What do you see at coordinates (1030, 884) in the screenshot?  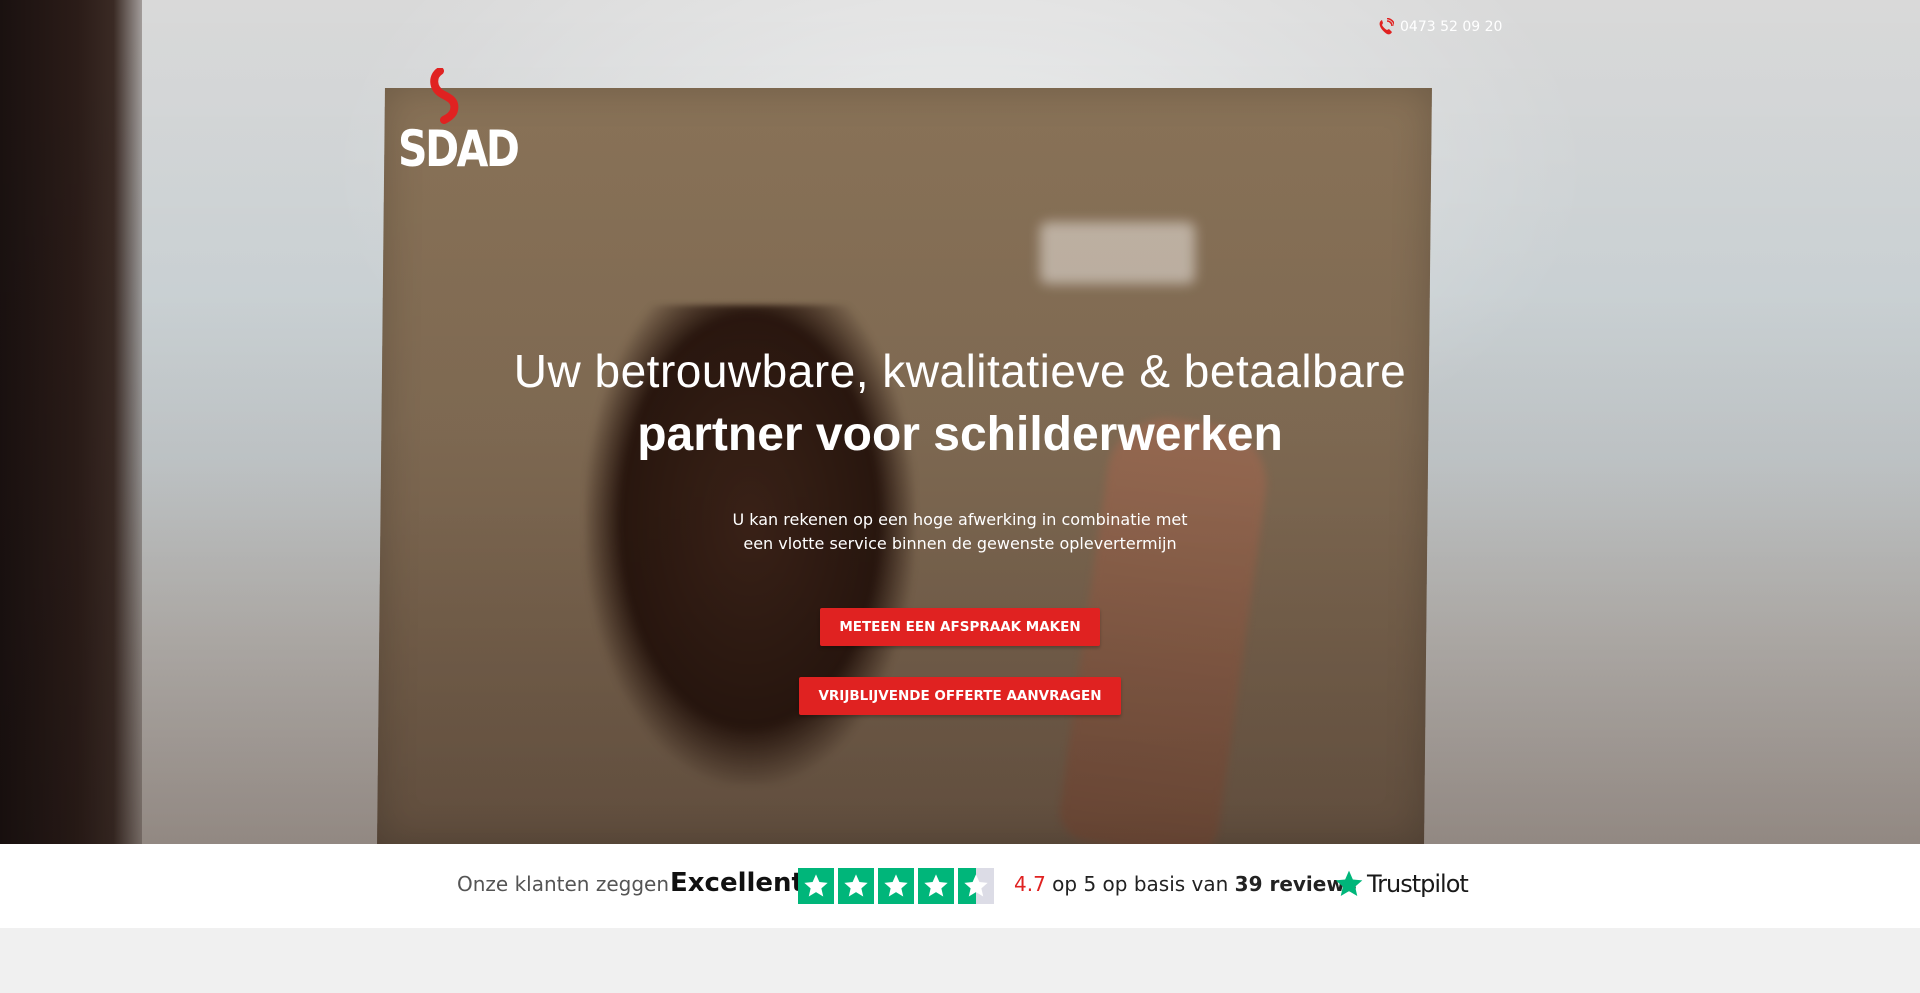 I see `rating-score: 4.7` at bounding box center [1030, 884].